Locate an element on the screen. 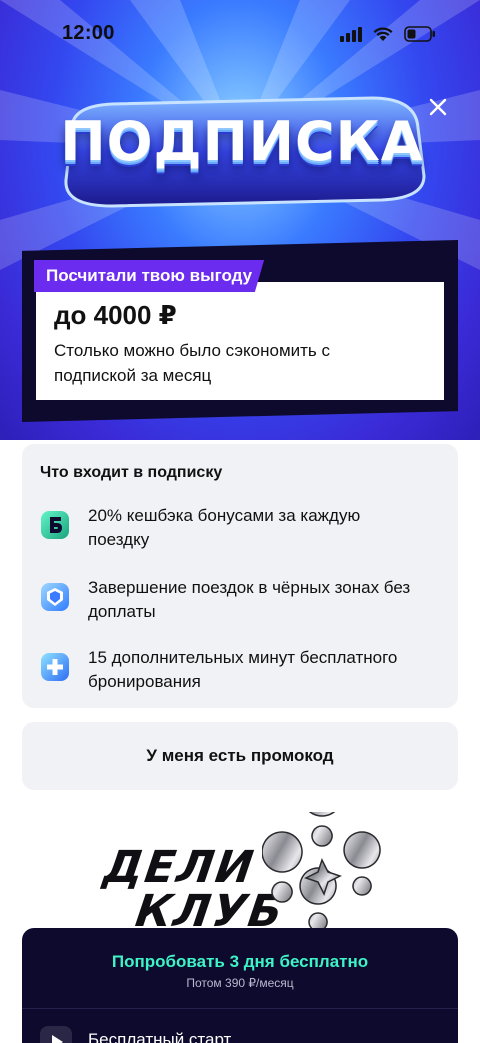 Image resolution: width=480 pixels, height=1043 pixels. divider is located at coordinates (240, 1008).